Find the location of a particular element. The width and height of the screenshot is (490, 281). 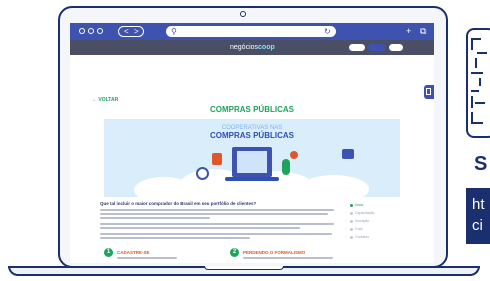

link-text-line: ci is located at coordinates (477, 226).